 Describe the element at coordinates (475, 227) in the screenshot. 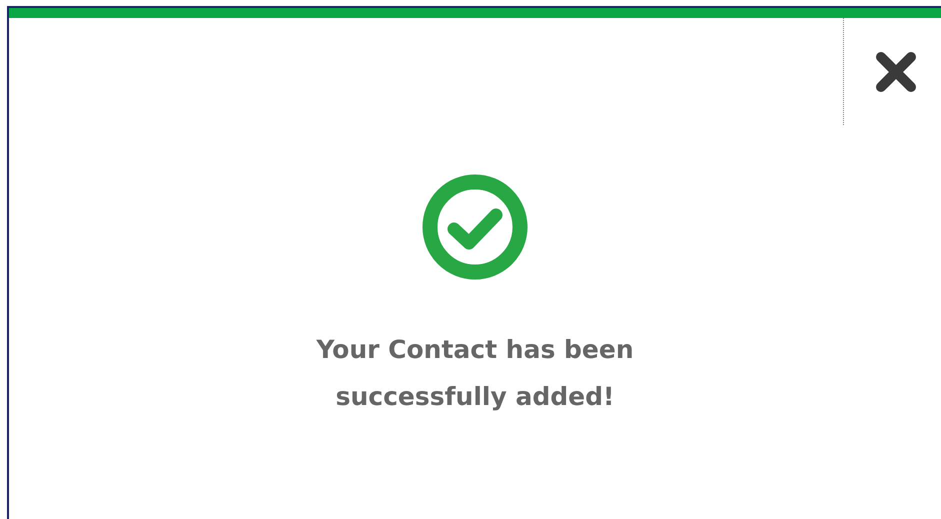

I see `success-check-icon` at that location.